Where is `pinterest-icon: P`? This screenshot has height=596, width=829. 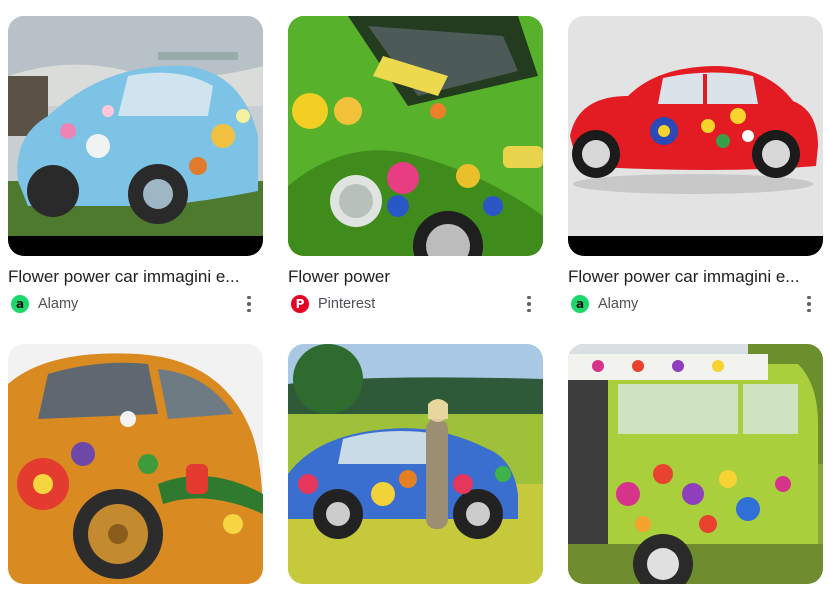 pinterest-icon: P is located at coordinates (300, 304).